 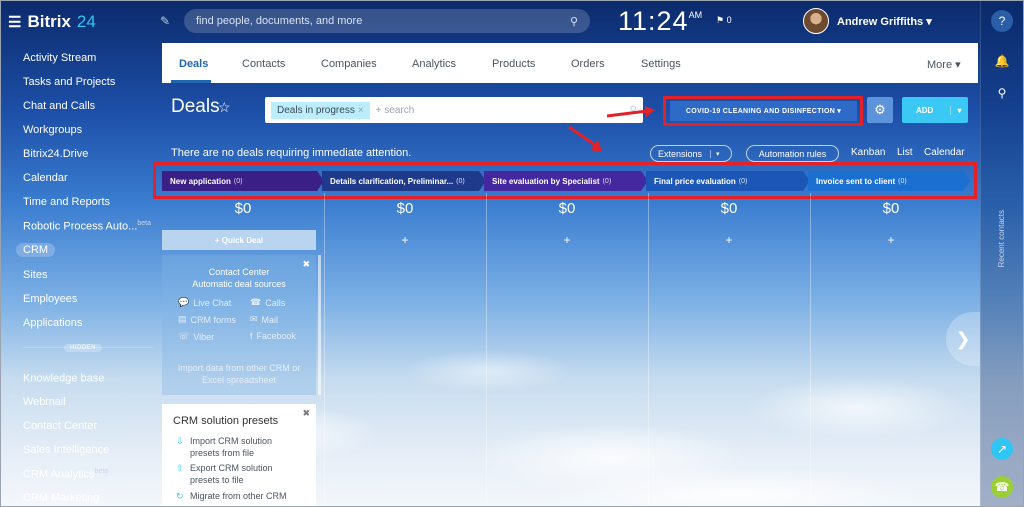 I want to click on export-presets-link: ⇧ Export CRM solution presets to file, so click(x=224, y=474).